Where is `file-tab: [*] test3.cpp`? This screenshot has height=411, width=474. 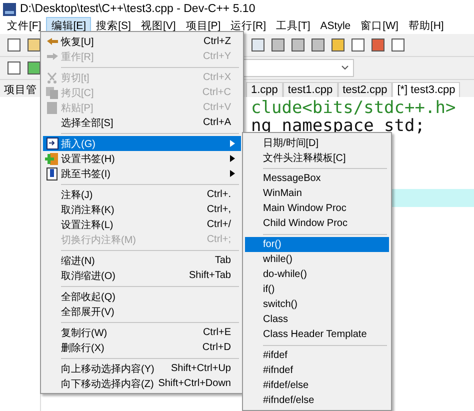 file-tab: [*] test3.cpp is located at coordinates (426, 89).